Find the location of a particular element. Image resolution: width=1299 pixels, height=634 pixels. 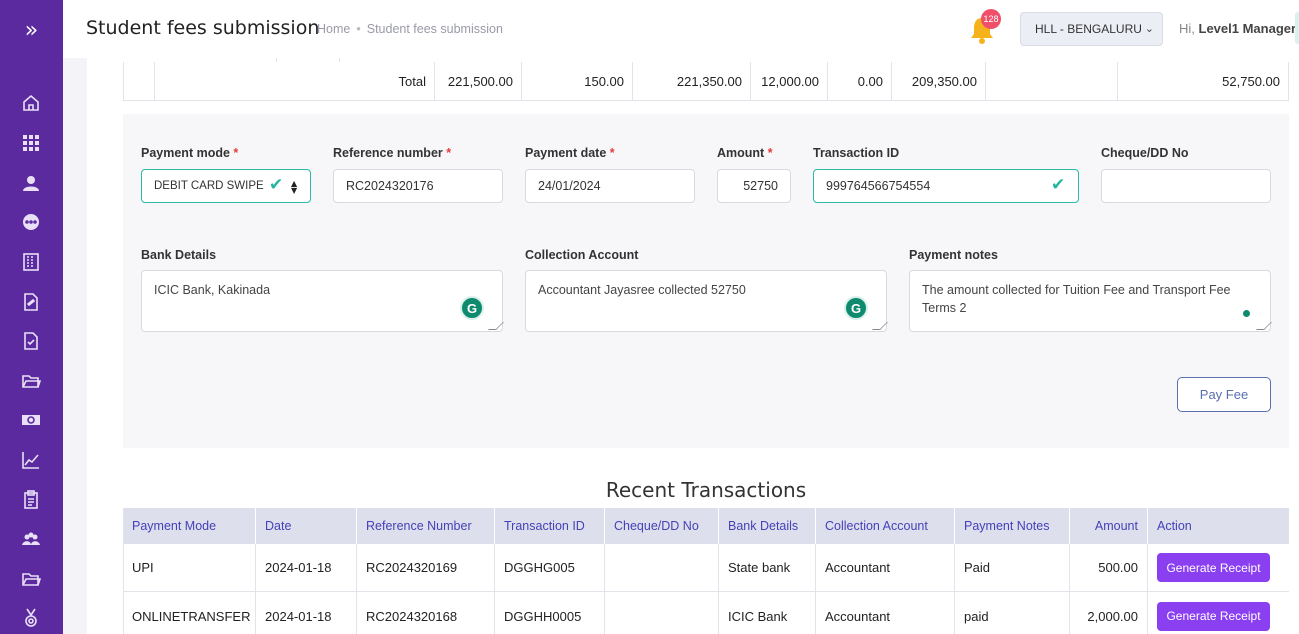

grammarly-dot-icon is located at coordinates (1246, 313).